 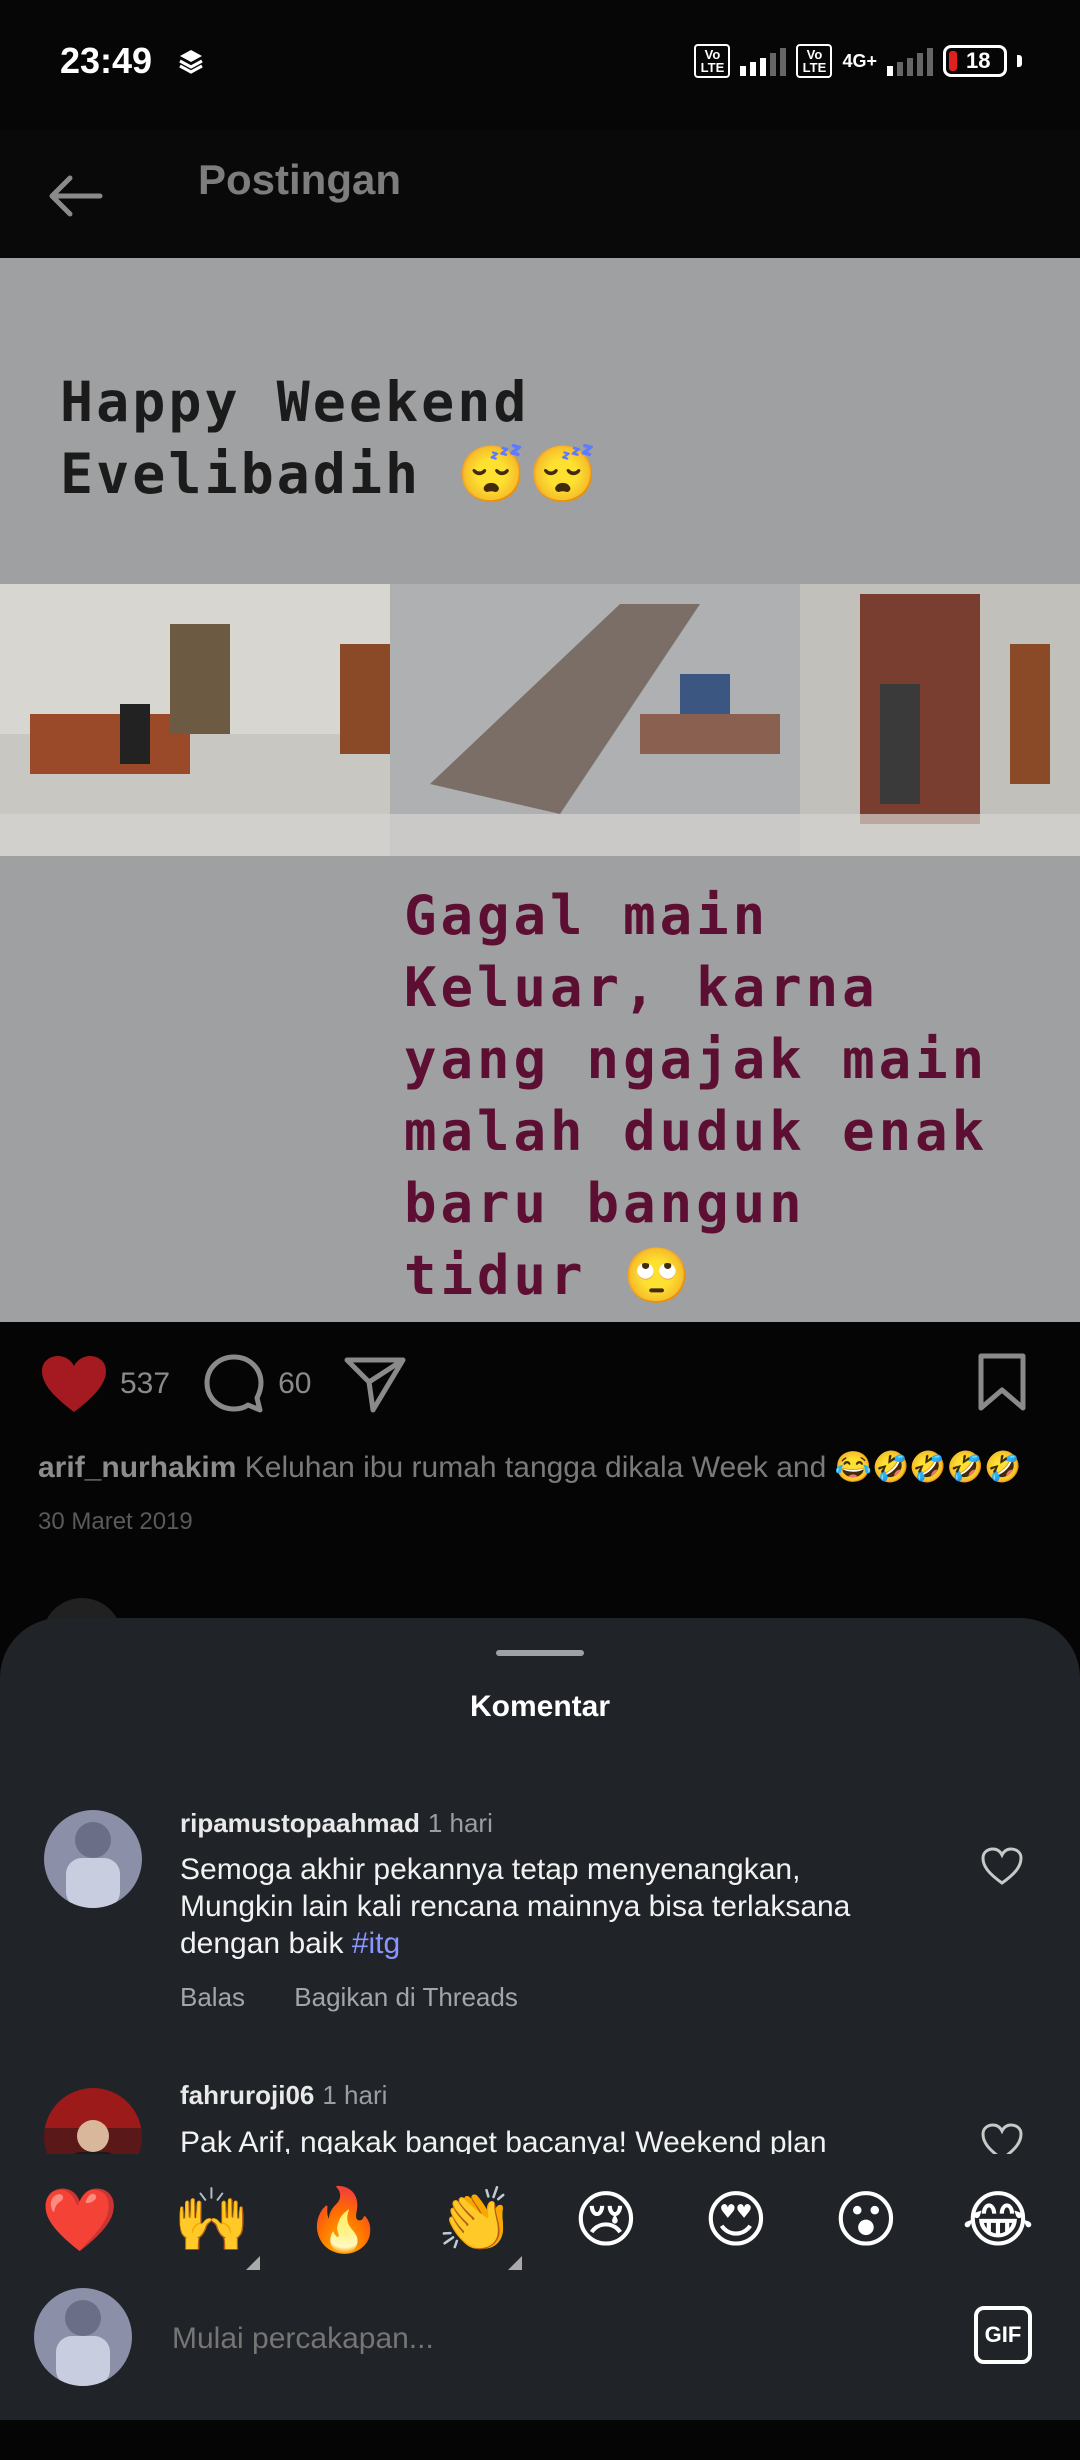 I want to click on emoji-surprised: 😮, so click(x=866, y=2220).